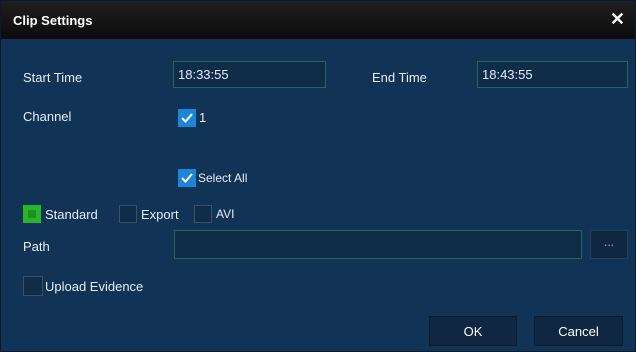 The width and height of the screenshot is (636, 352). I want to click on channel-1-label: 1, so click(203, 117).